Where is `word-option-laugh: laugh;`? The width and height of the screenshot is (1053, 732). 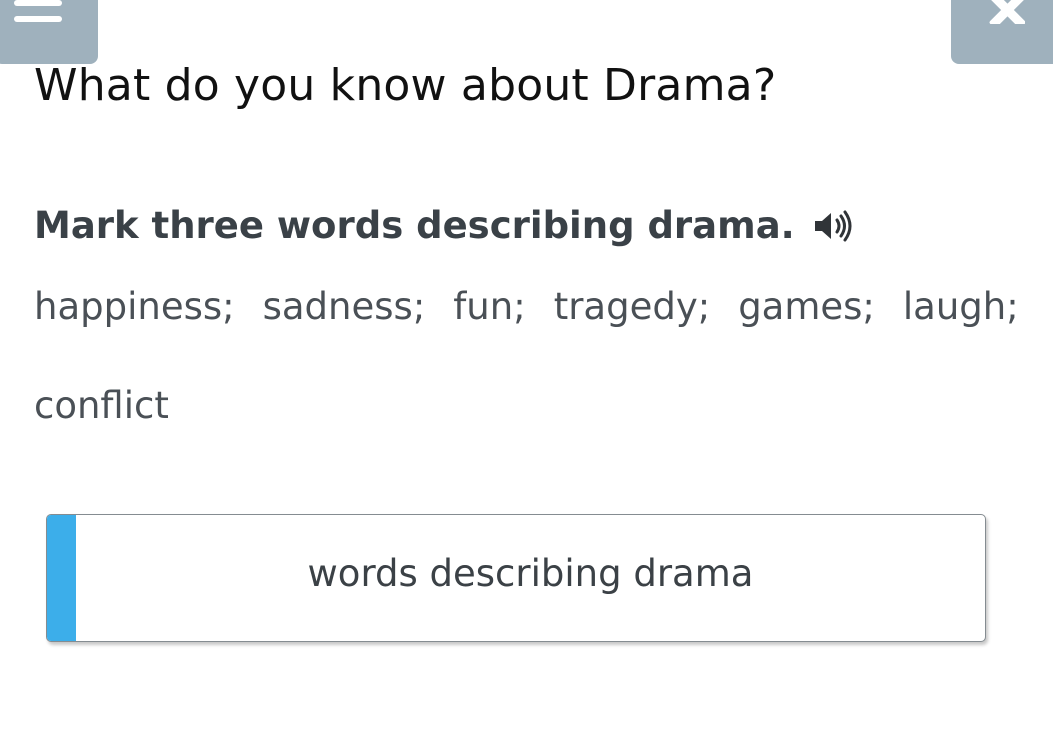 word-option-laugh: laugh; is located at coordinates (961, 307).